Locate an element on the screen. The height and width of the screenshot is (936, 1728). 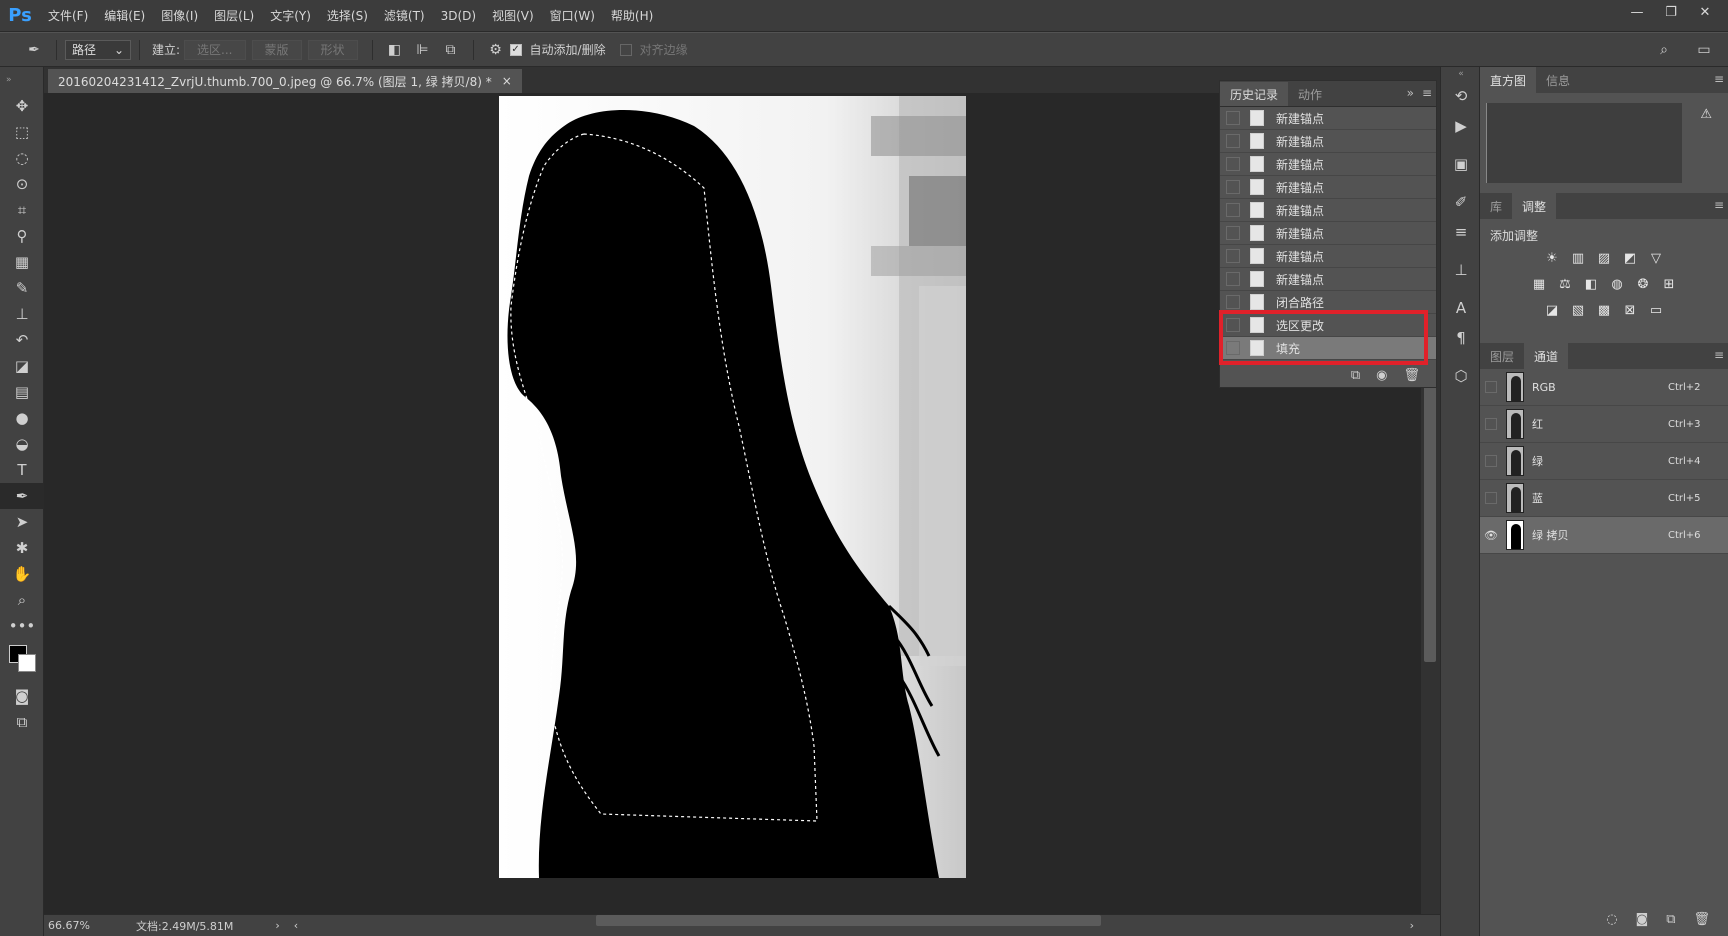
menu-help: 帮助(H) is located at coordinates (632, 16).